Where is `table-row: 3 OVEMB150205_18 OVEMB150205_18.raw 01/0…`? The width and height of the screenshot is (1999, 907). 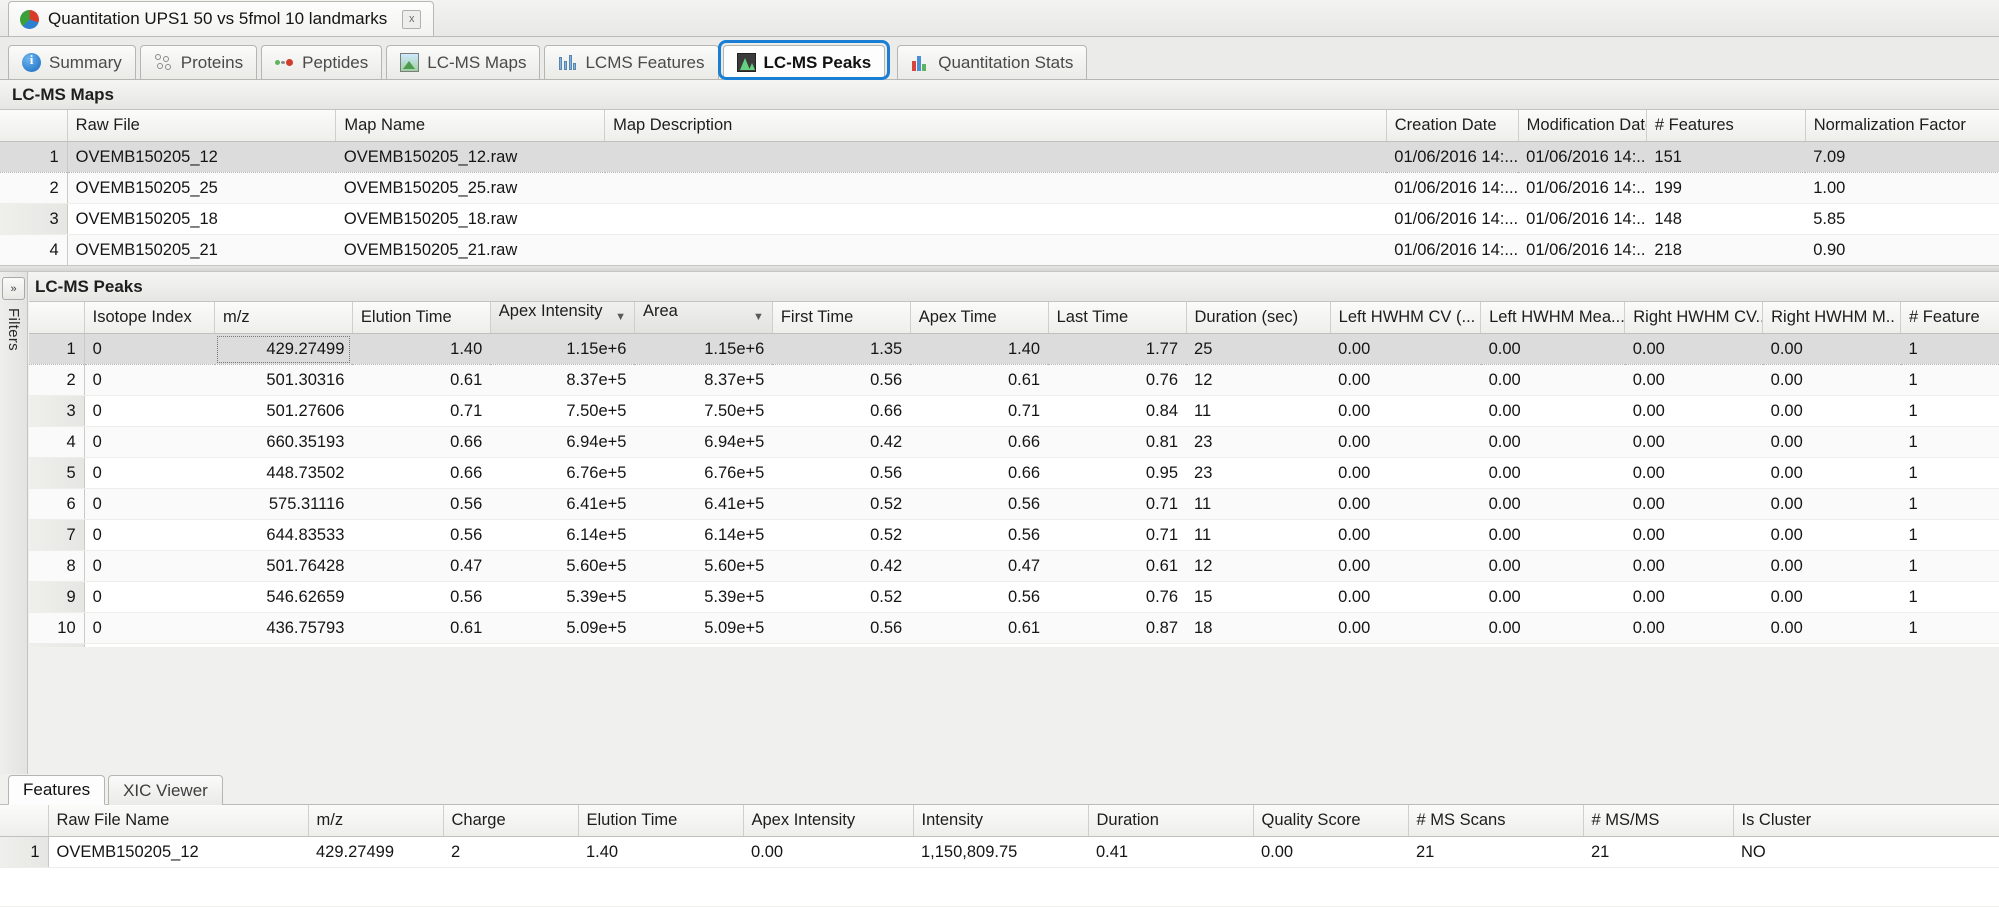
table-row: 3 OVEMB150205_18 OVEMB150205_18.raw 01/0… is located at coordinates (999, 219).